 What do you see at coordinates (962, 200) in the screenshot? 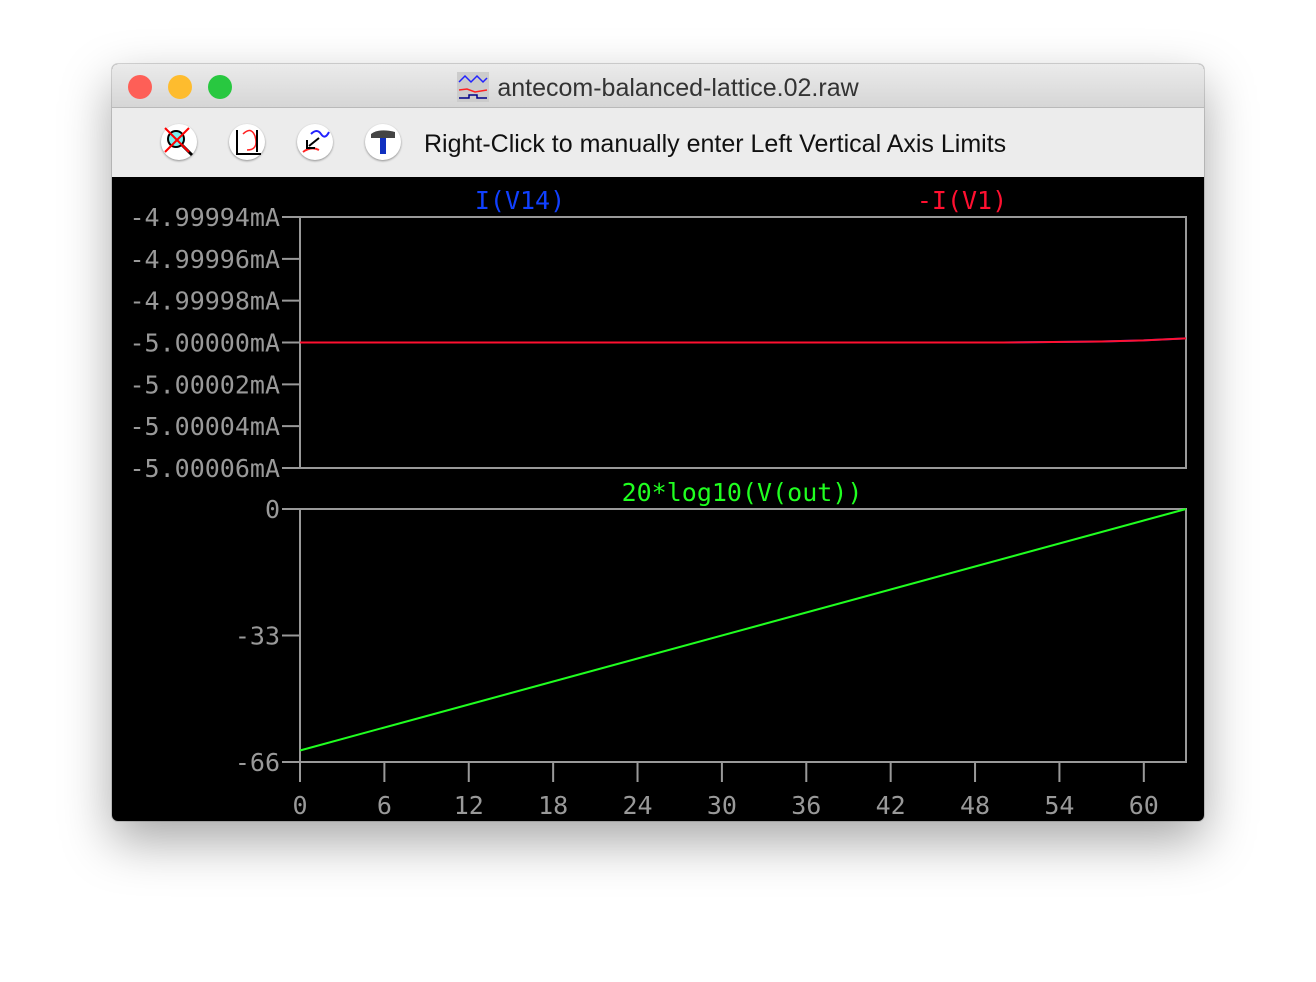
I see `legend--i-v1-: -I(V1)` at bounding box center [962, 200].